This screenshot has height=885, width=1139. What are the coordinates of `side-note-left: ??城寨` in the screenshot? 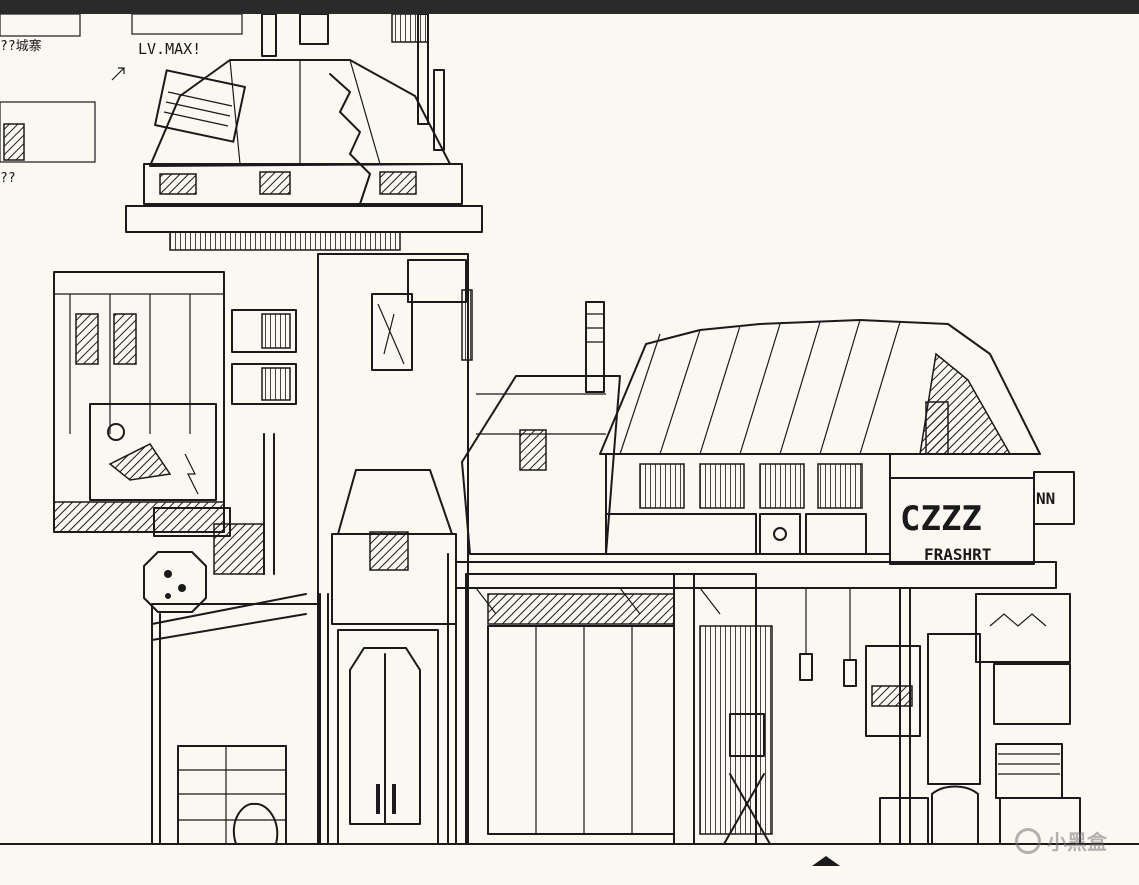 It's located at (21, 46).